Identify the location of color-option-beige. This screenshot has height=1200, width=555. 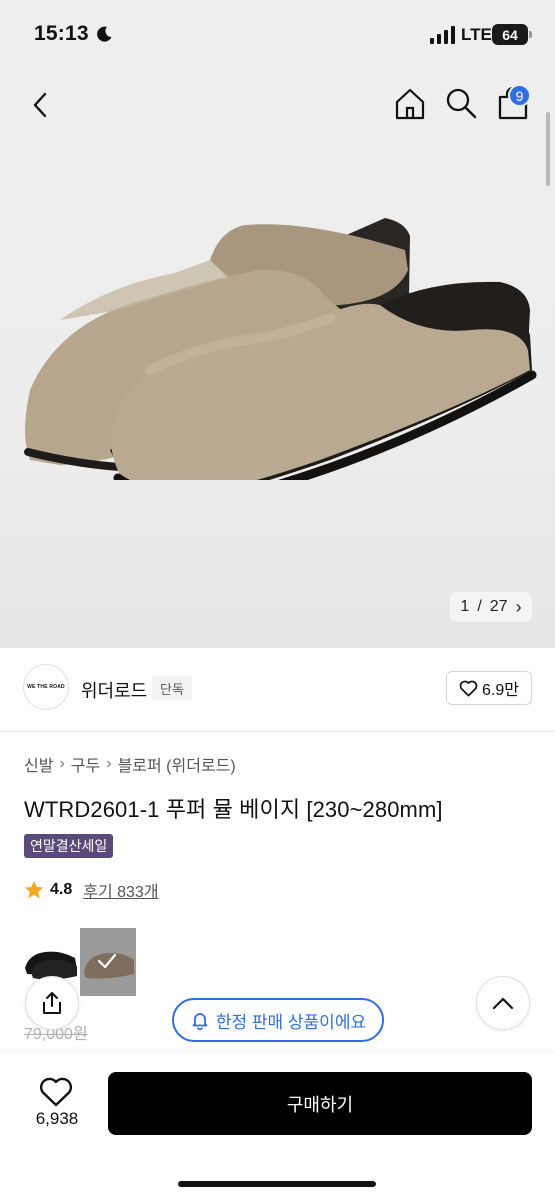
(108, 962).